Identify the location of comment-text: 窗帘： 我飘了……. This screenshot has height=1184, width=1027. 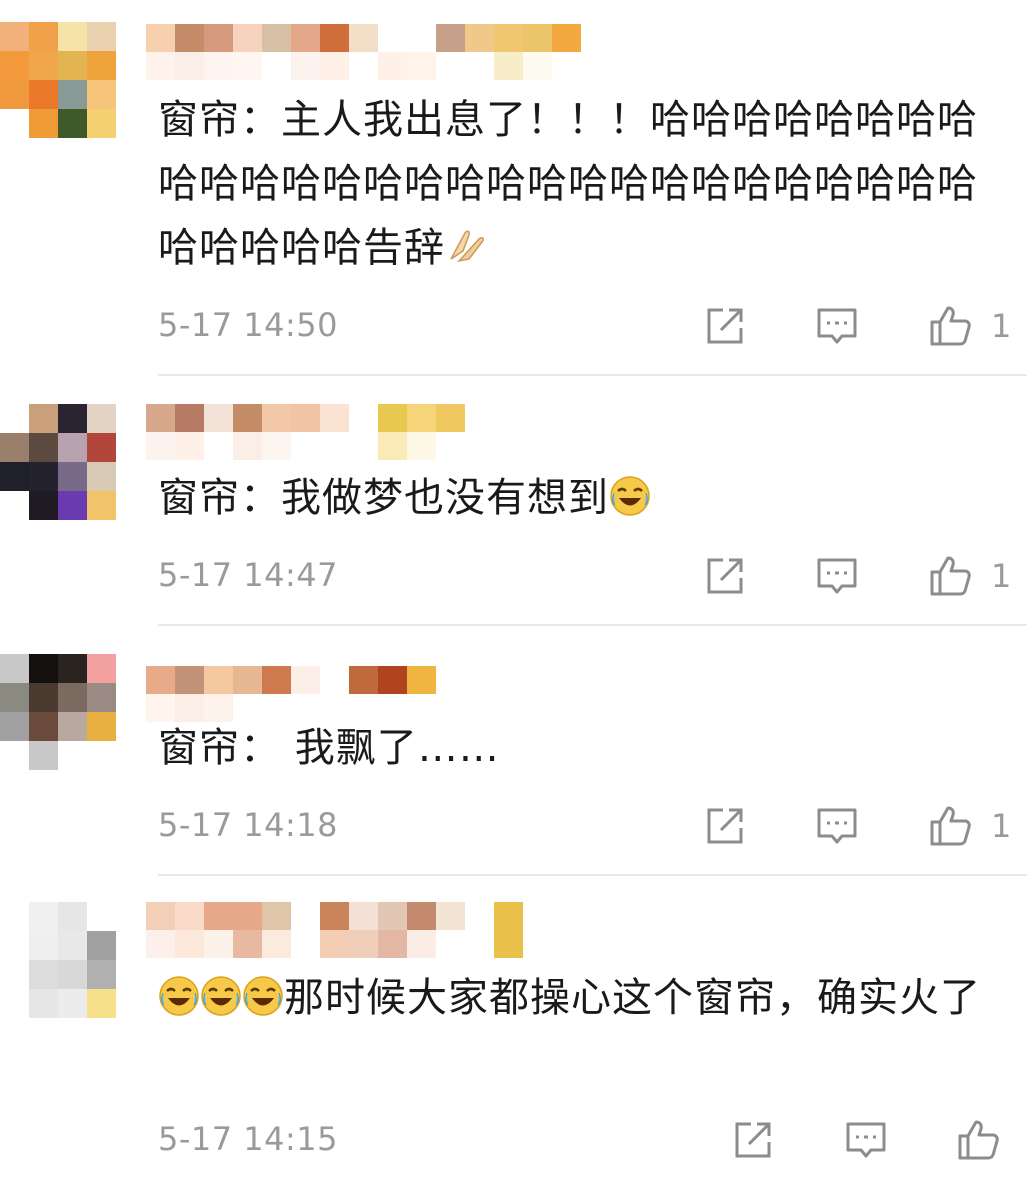
(587, 748).